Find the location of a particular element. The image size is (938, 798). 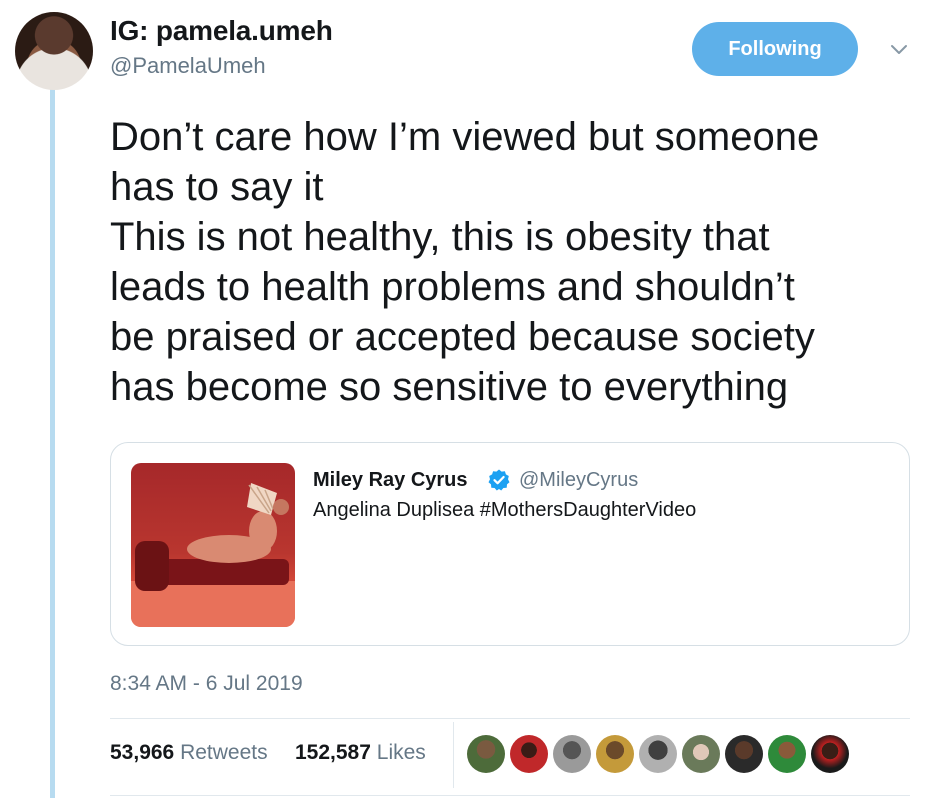

quoted-author-handle: @MileyCyrus is located at coordinates (578, 480).